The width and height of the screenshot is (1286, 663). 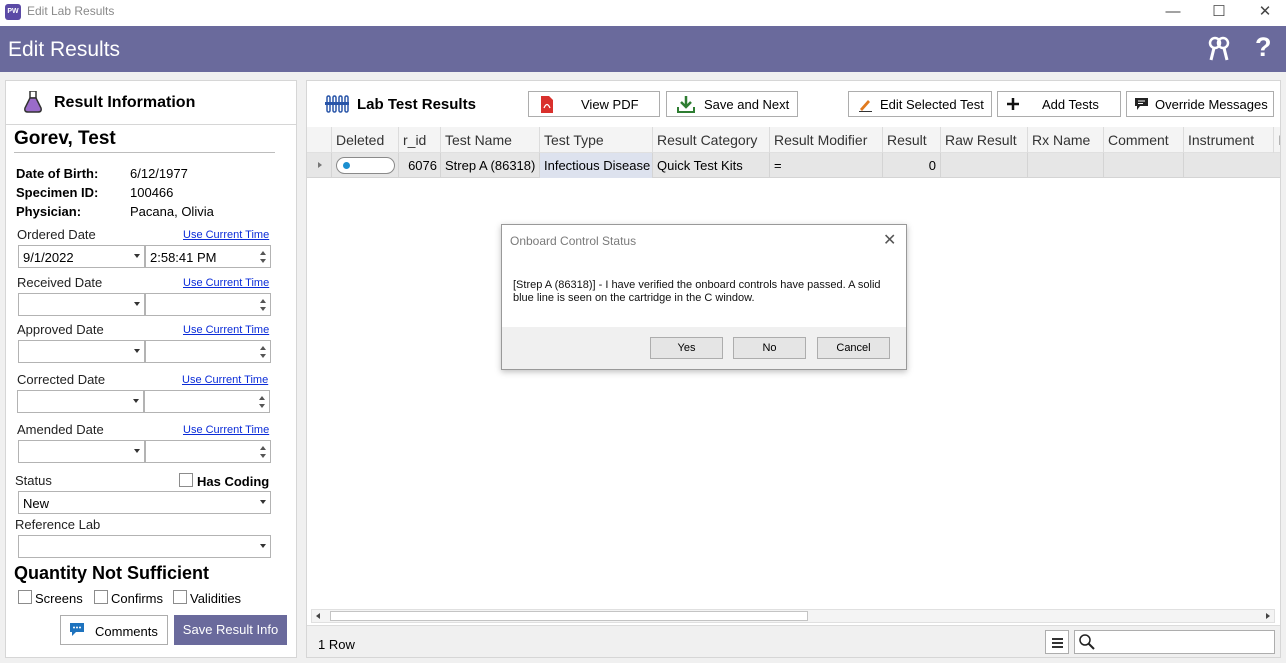 I want to click on scroll-thumb, so click(x=569, y=616).